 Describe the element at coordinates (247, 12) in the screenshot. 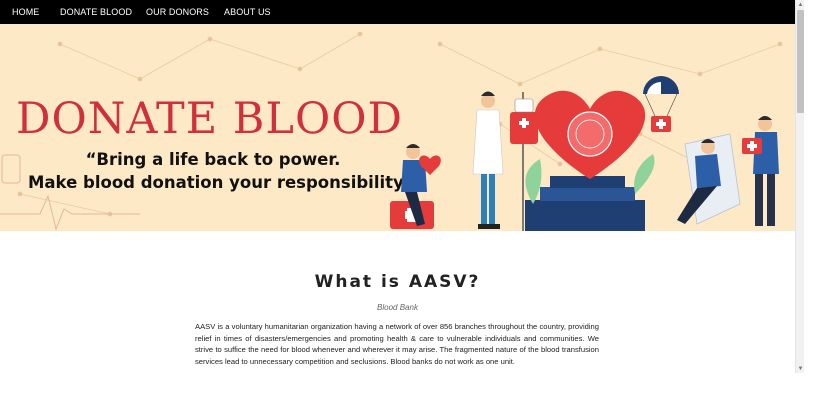

I see `nav-about-us-link: ABOUT US` at that location.